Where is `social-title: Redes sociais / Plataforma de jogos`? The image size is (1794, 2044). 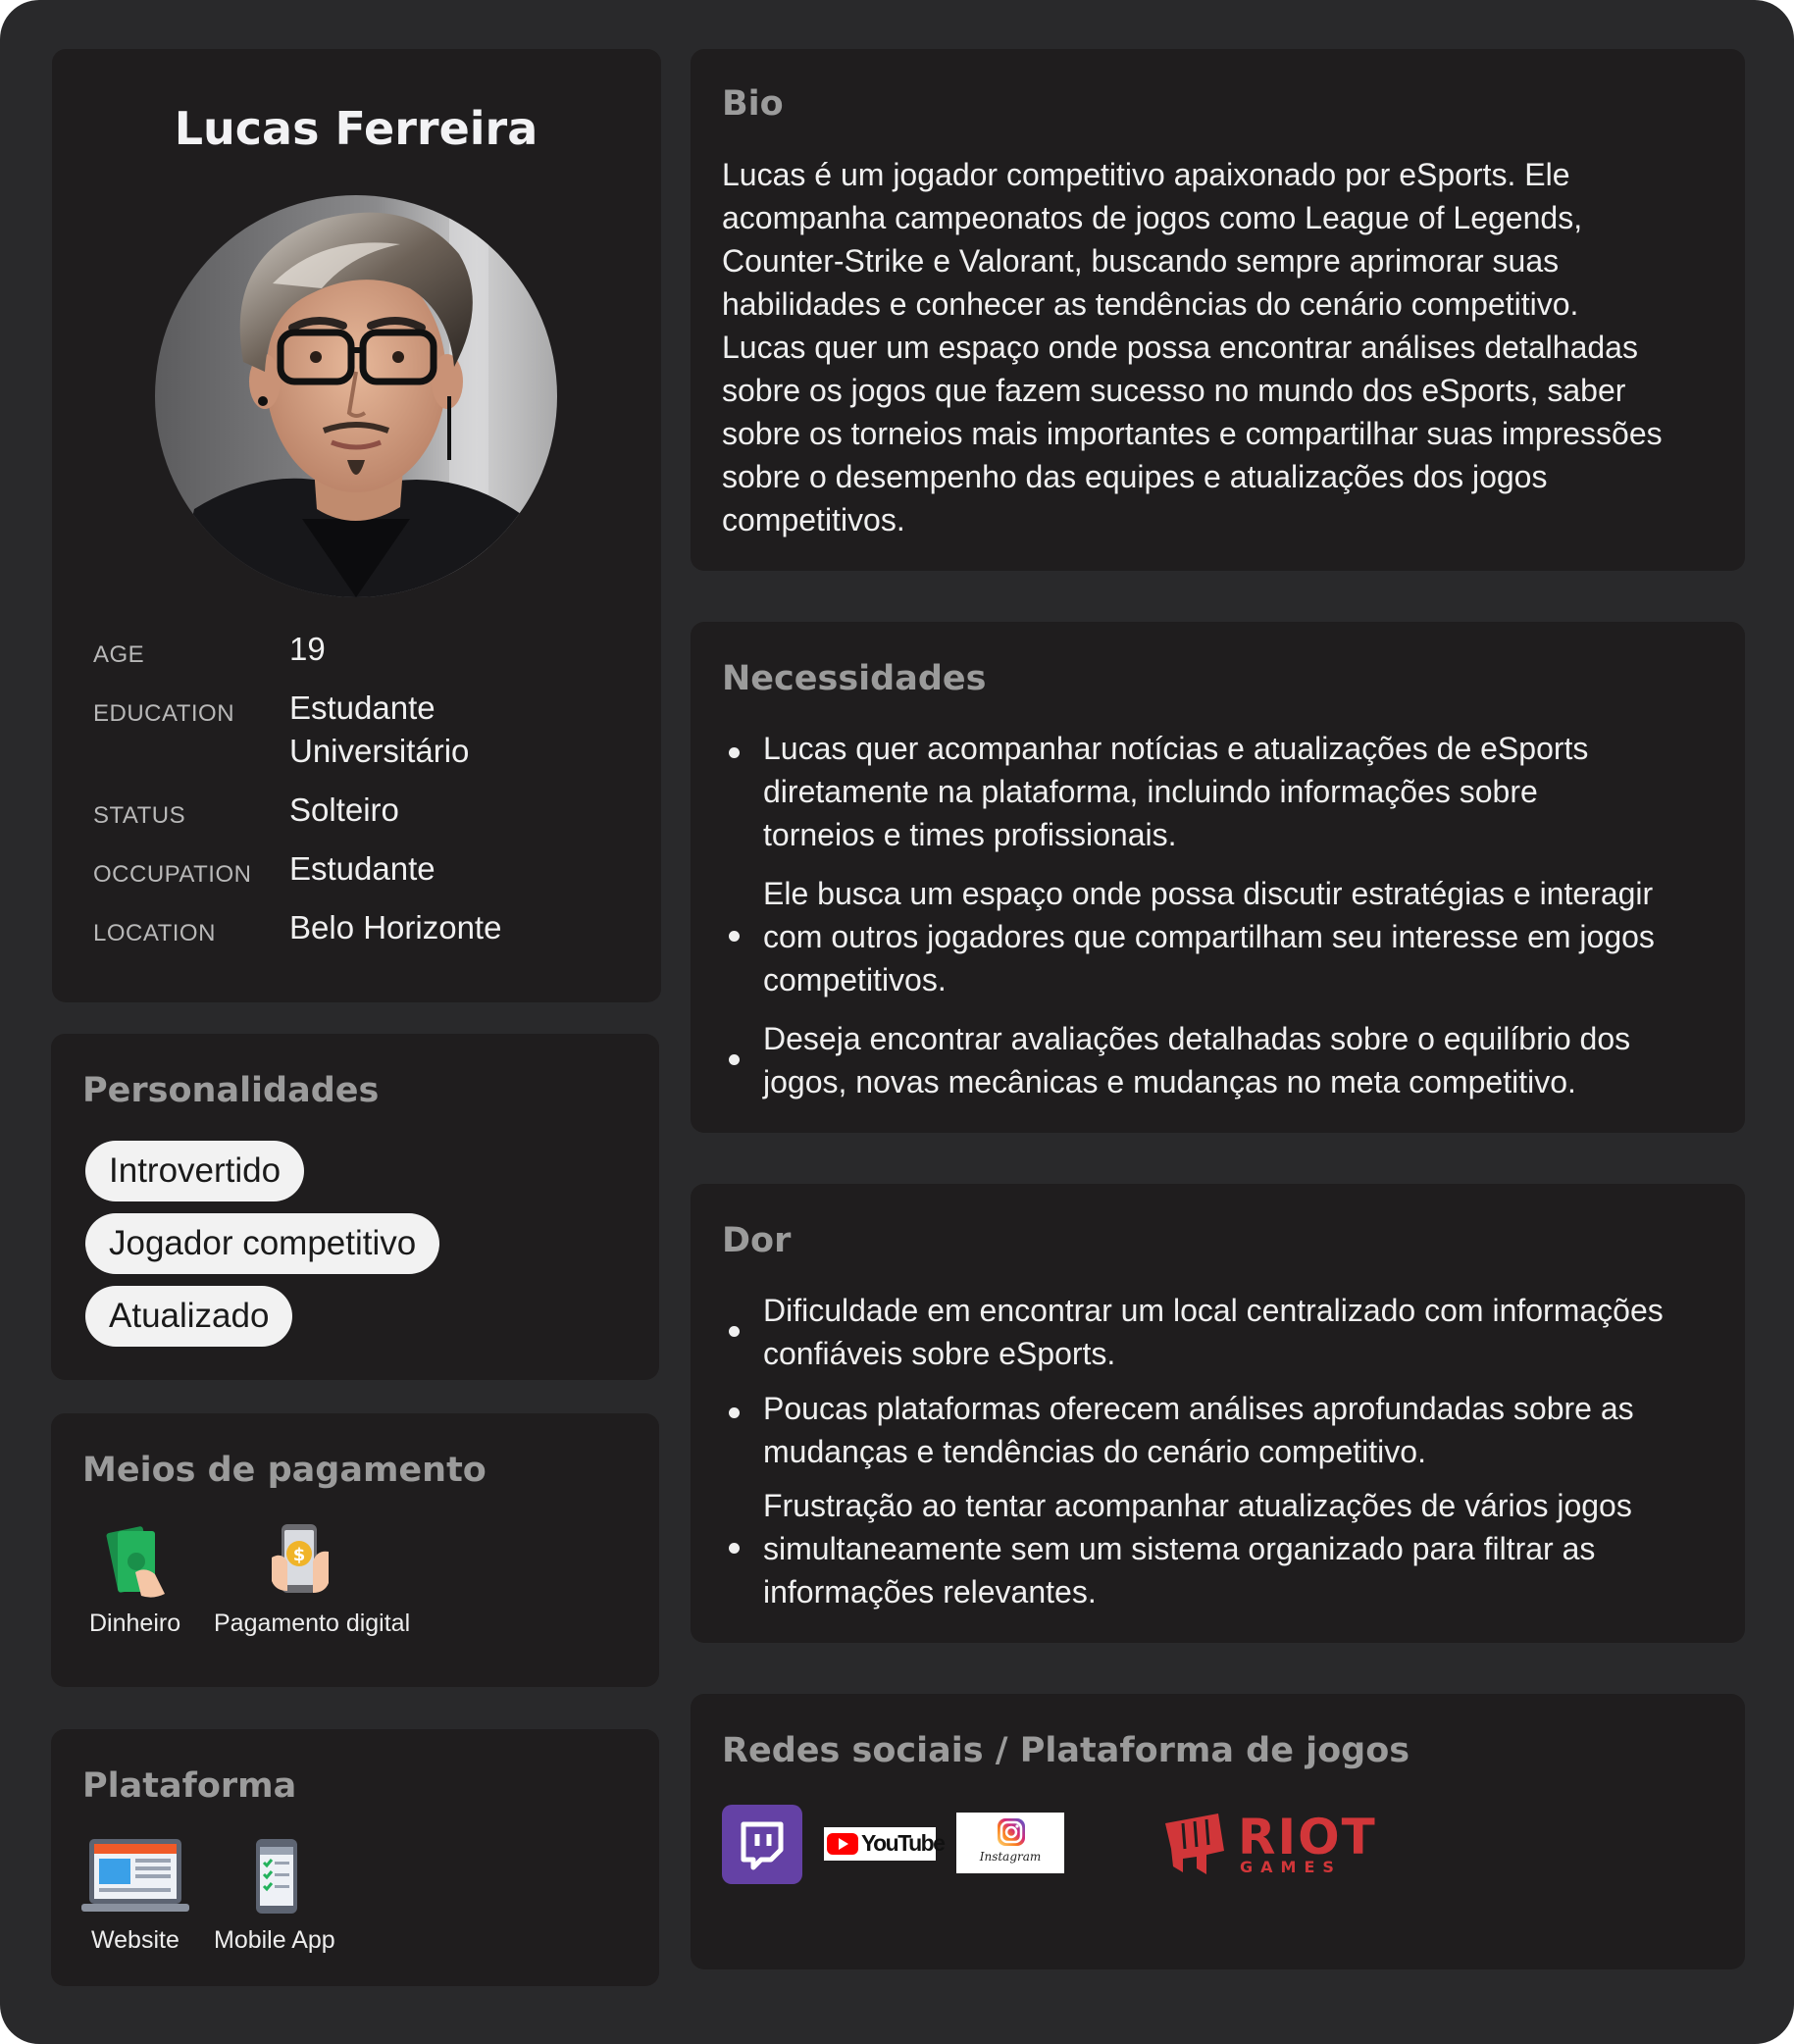
social-title: Redes sociais / Plataforma de jogos is located at coordinates (1066, 1751).